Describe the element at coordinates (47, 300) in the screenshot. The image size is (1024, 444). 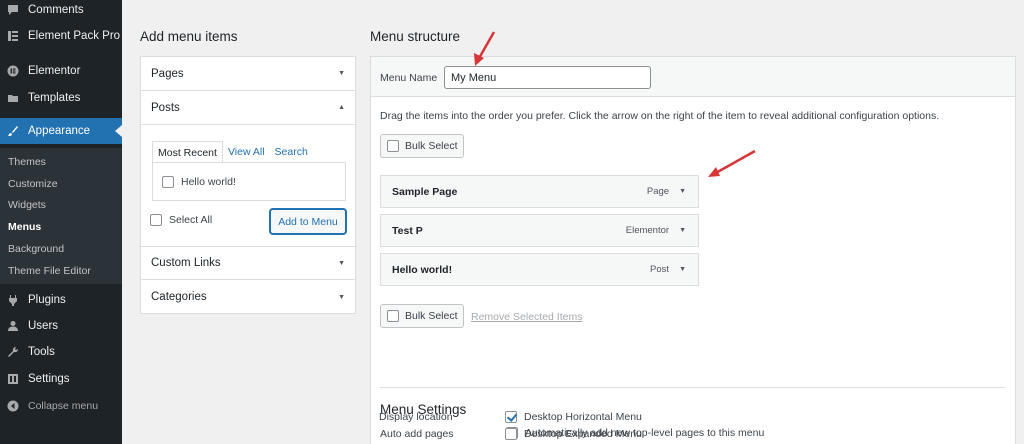
I see `sidebar-item-label: Plugins` at that location.